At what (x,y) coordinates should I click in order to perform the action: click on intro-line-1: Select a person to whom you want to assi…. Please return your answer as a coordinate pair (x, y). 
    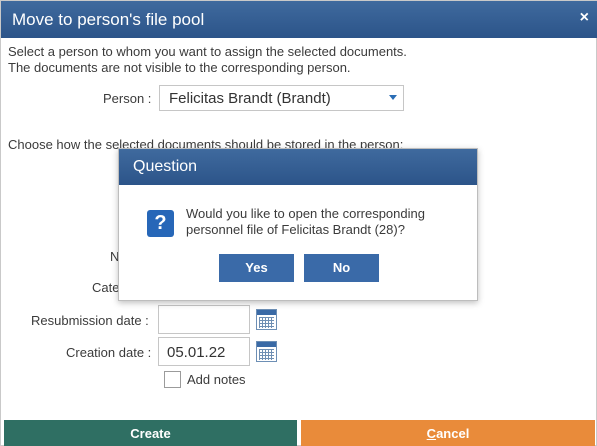
    Looking at the image, I should click on (207, 51).